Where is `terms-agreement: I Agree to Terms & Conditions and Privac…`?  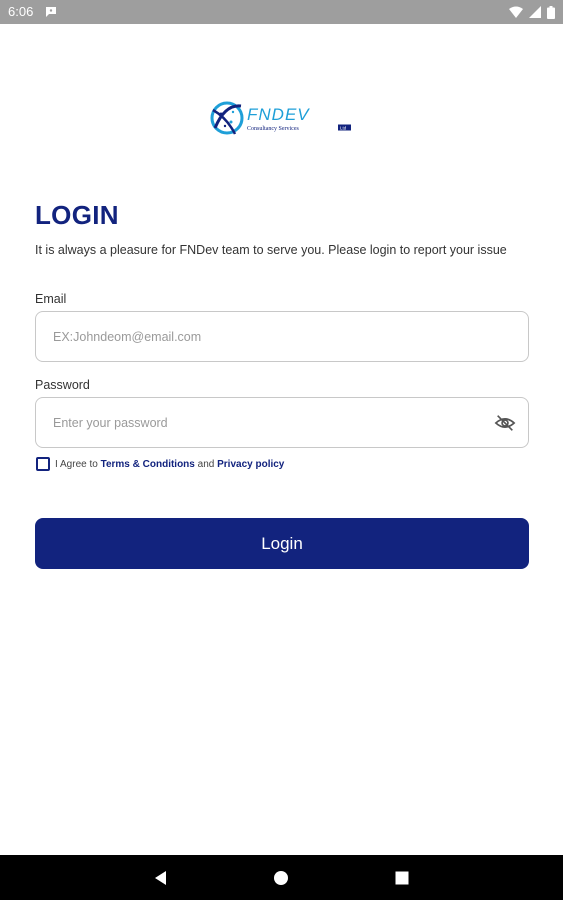 terms-agreement: I Agree to Terms & Conditions and Privac… is located at coordinates (160, 464).